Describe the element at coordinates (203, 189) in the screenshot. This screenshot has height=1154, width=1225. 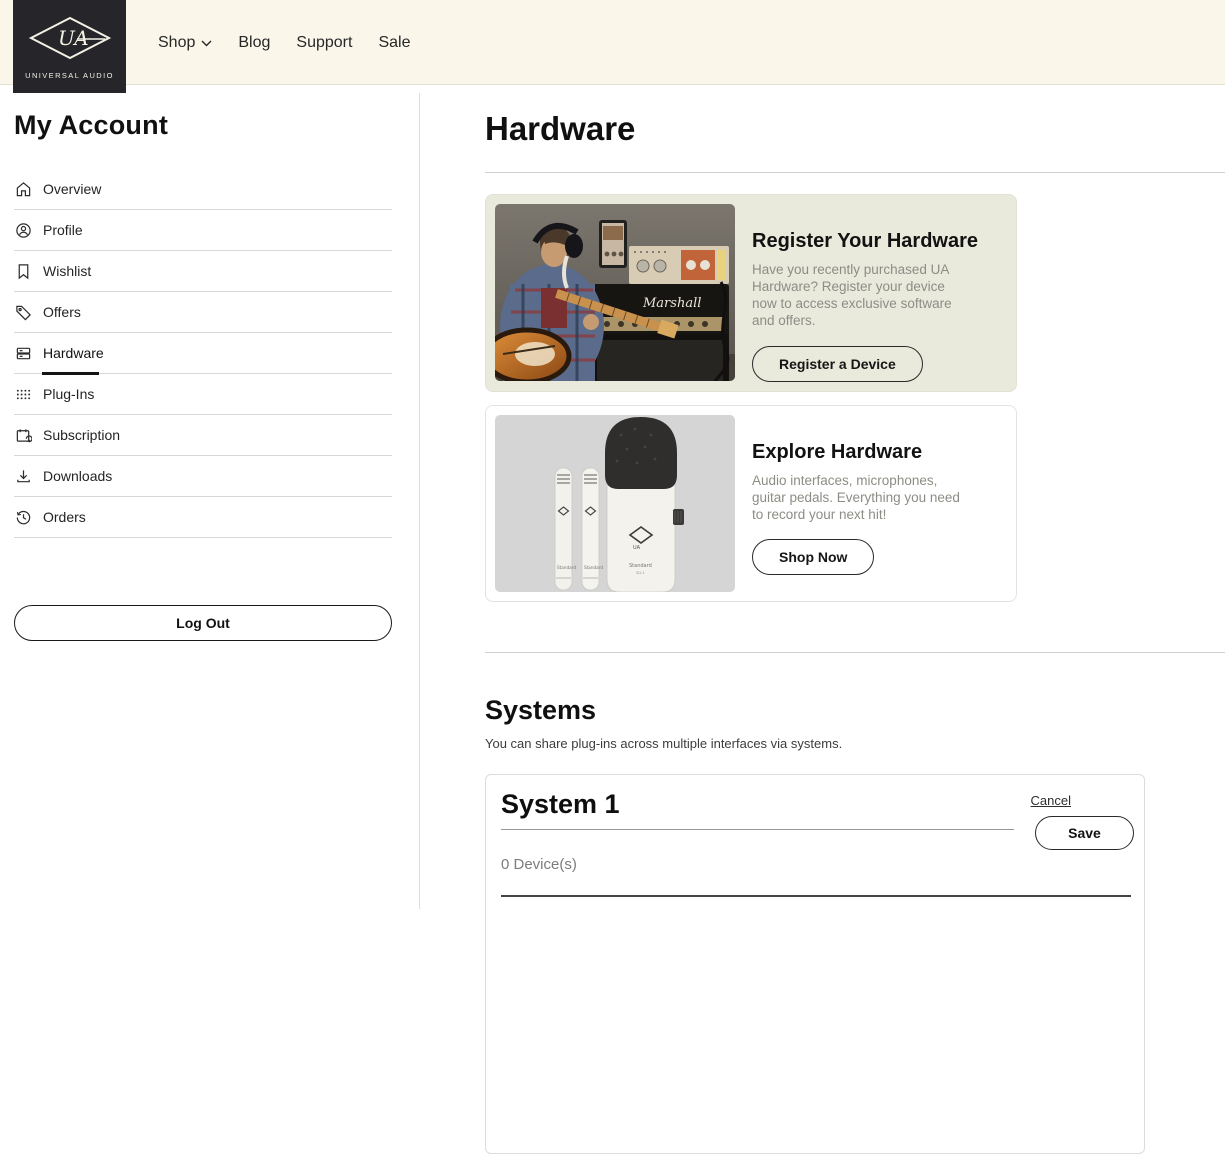
I see `sidebar-item-overview: Overview` at that location.